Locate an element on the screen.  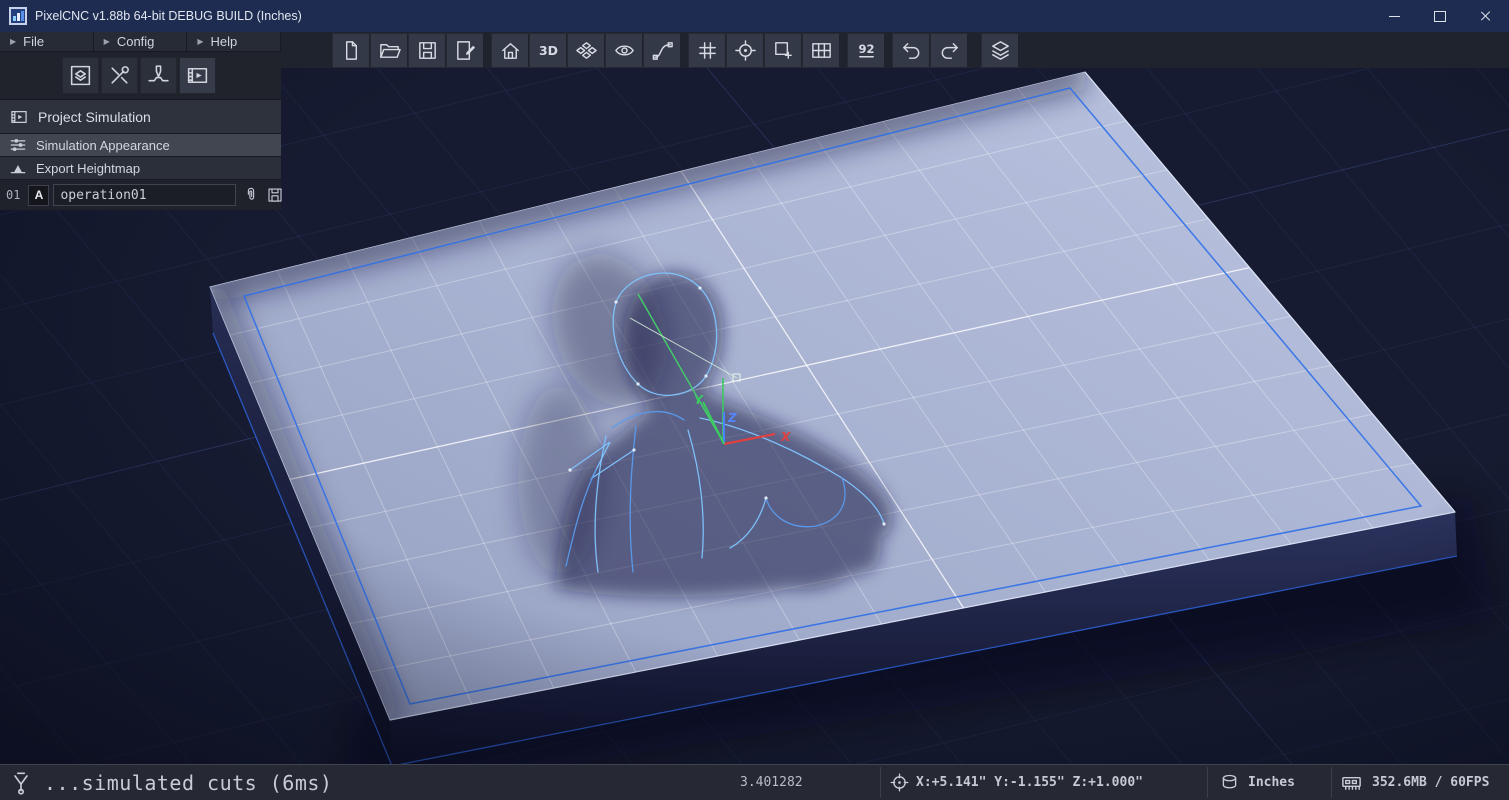
mesh-icon is located at coordinates (586, 50).